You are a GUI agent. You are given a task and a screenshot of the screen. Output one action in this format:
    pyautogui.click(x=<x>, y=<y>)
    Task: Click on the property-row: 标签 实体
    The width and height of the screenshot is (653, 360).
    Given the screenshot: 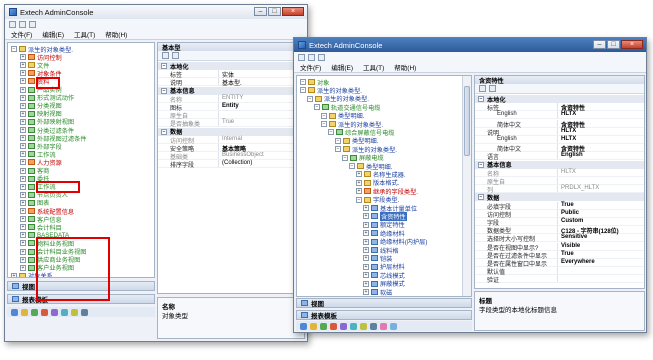 What is the action you would take?
    pyautogui.click(x=231, y=74)
    